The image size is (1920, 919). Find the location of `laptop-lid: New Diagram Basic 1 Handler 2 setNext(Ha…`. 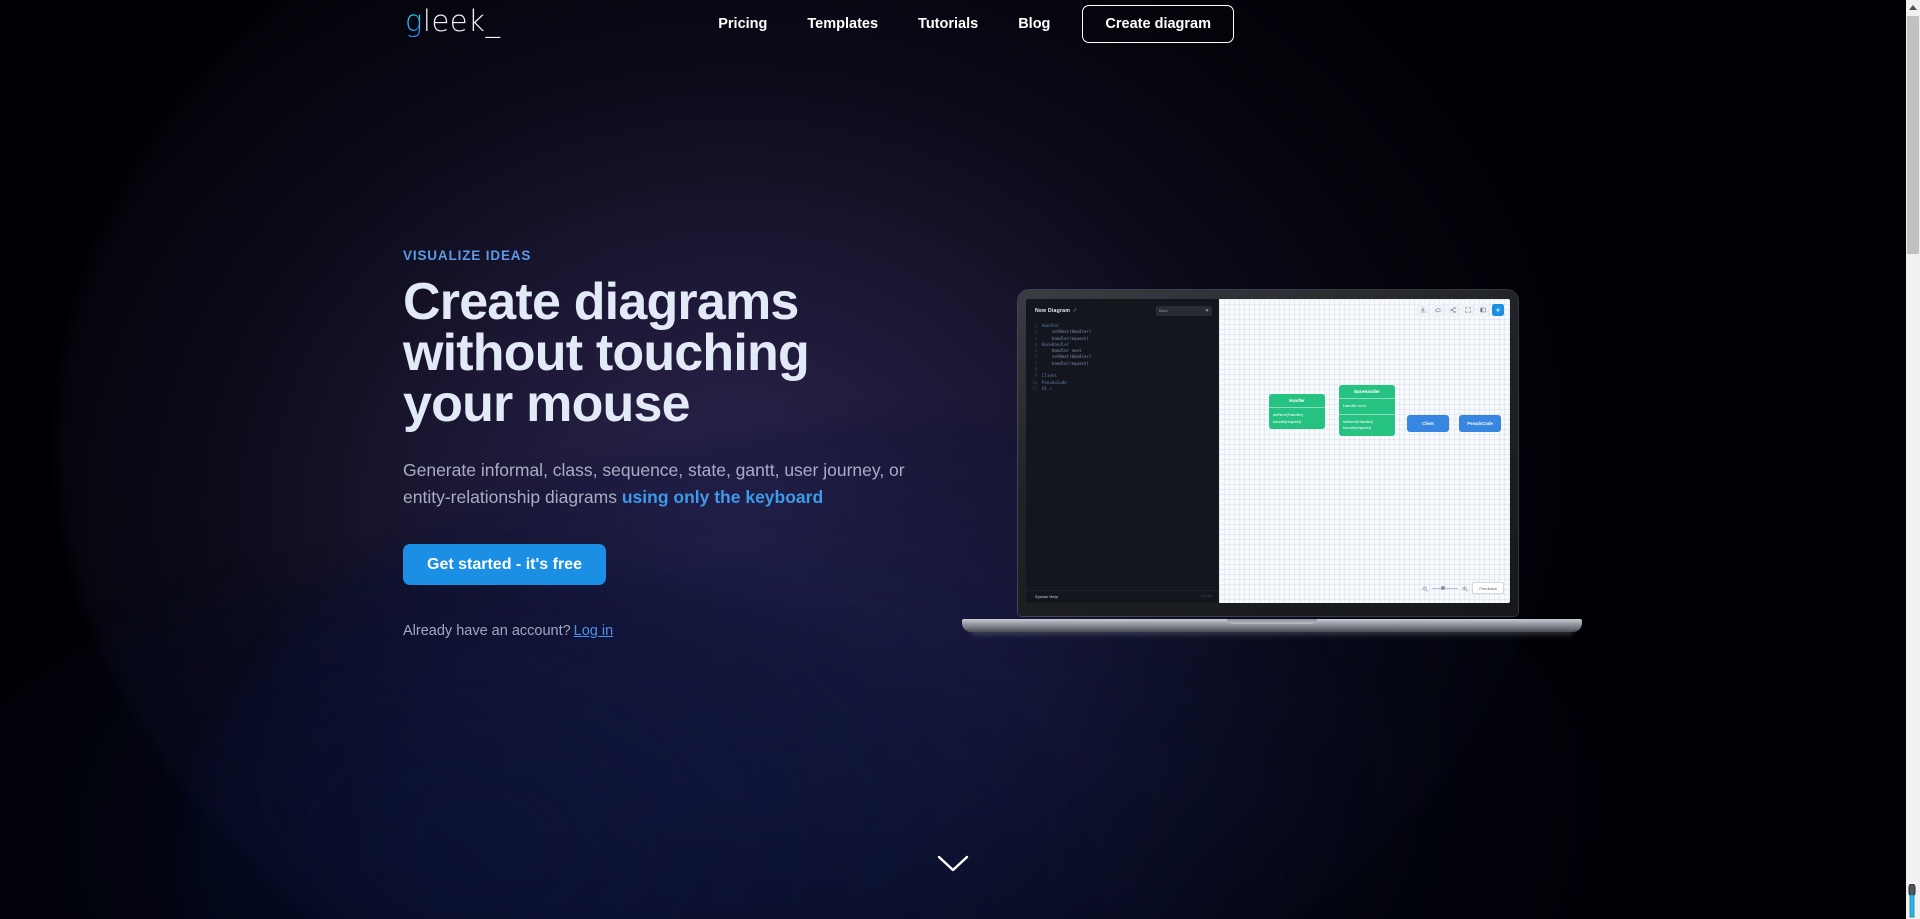

laptop-lid: New Diagram Basic 1 Handler 2 setNext(Ha… is located at coordinates (1268, 453).